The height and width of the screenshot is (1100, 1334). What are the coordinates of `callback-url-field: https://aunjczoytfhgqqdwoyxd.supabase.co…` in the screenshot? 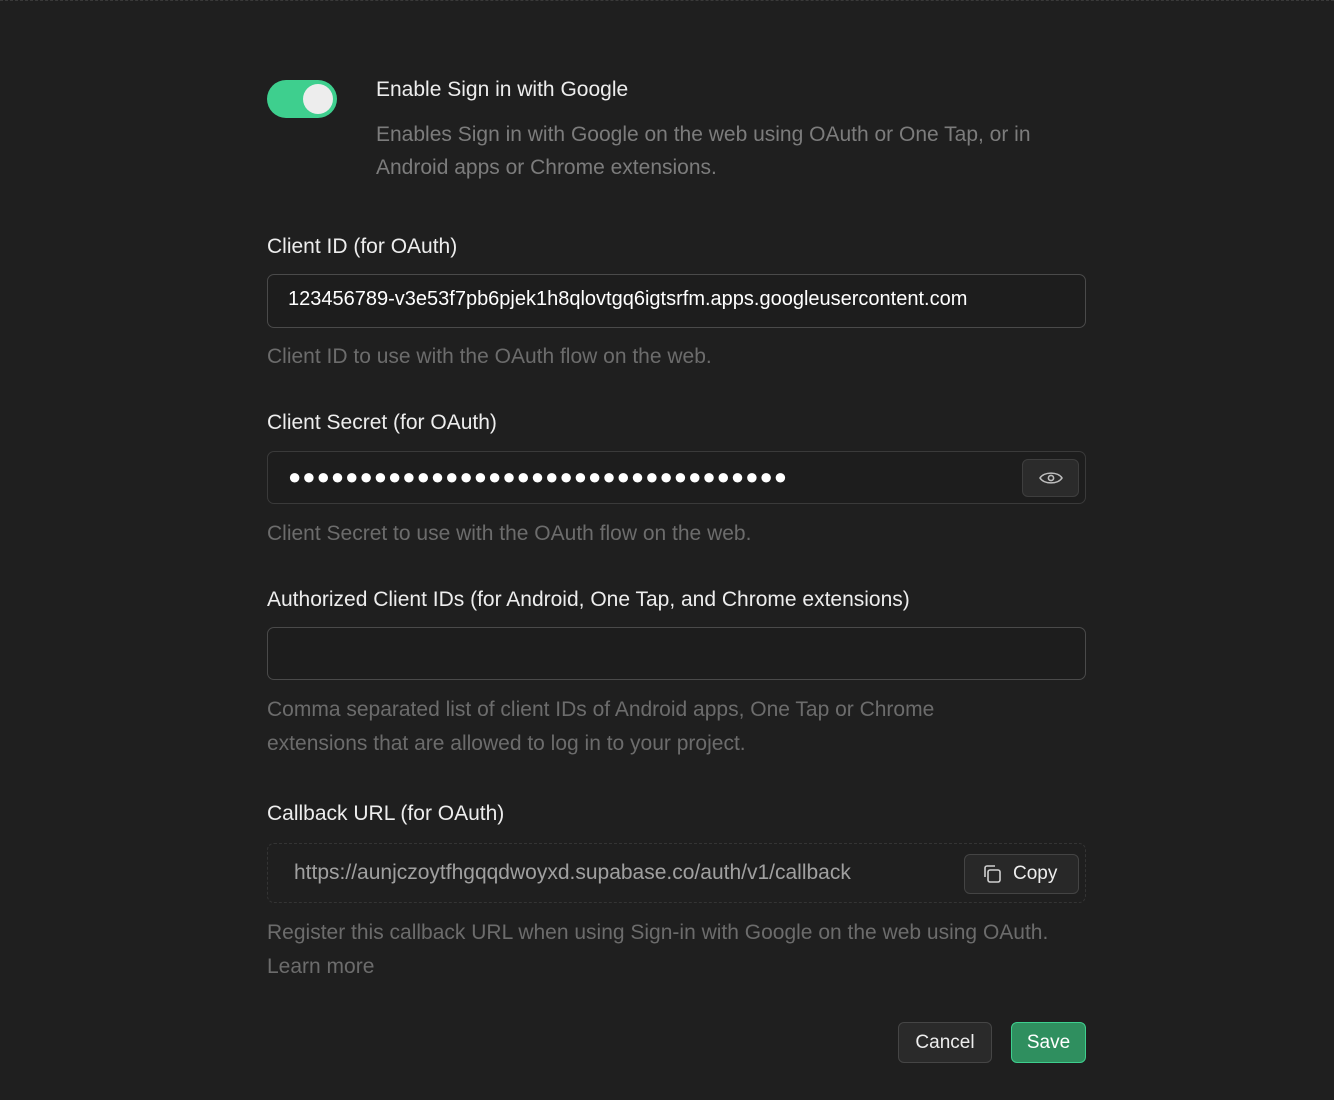 It's located at (676, 873).